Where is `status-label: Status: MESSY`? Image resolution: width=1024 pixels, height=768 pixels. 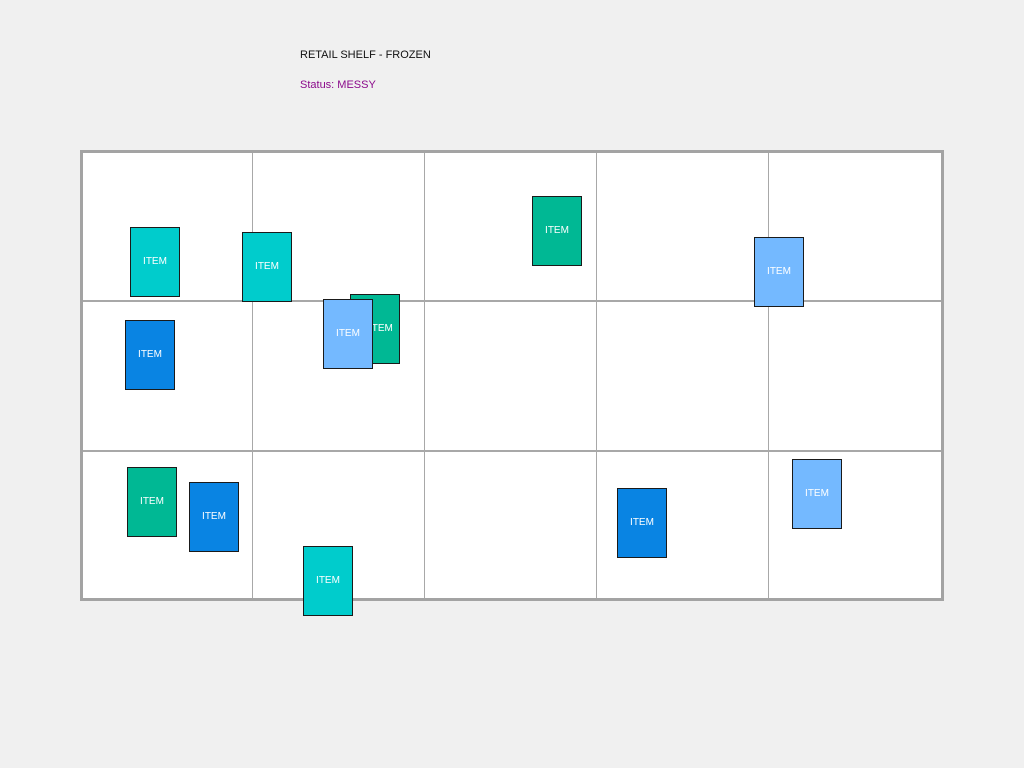
status-label: Status: MESSY is located at coordinates (338, 85).